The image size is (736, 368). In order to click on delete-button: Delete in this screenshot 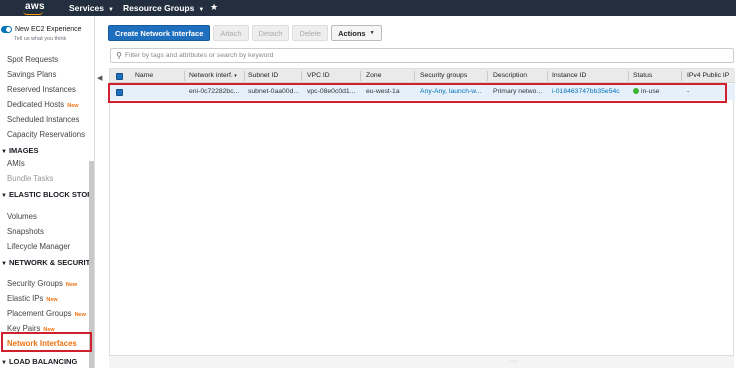, I will do `click(310, 33)`.